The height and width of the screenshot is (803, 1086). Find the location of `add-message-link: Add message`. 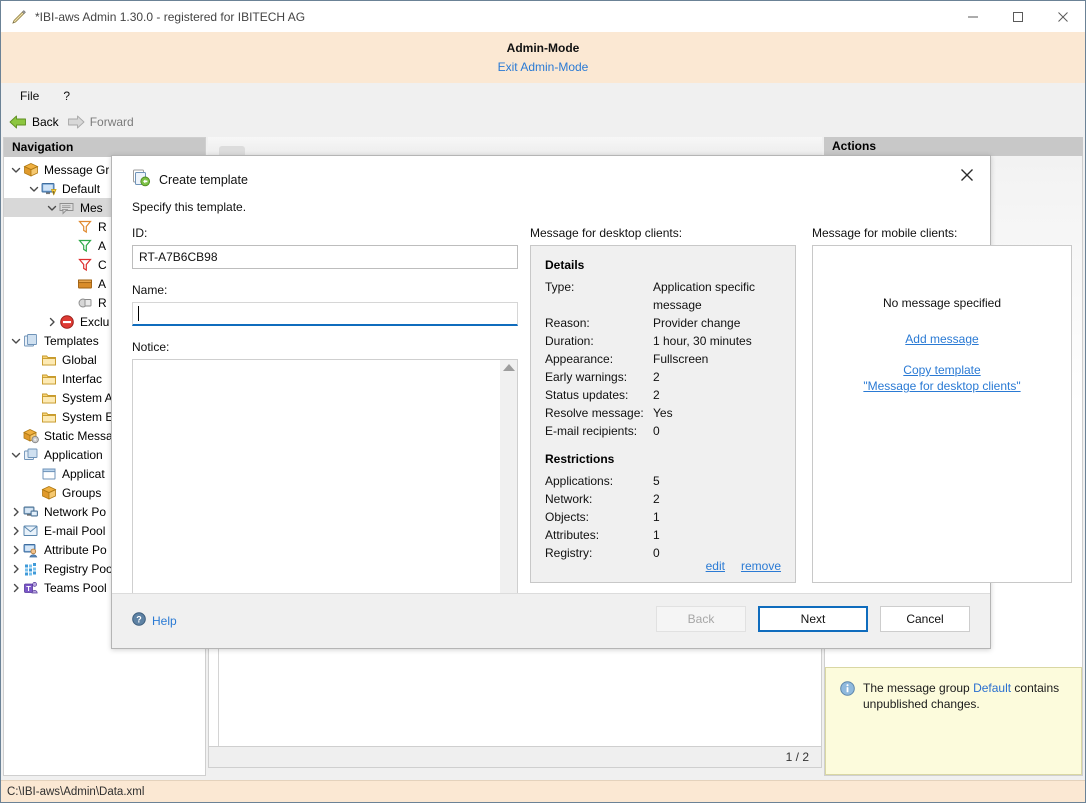

add-message-link: Add message is located at coordinates (941, 339).